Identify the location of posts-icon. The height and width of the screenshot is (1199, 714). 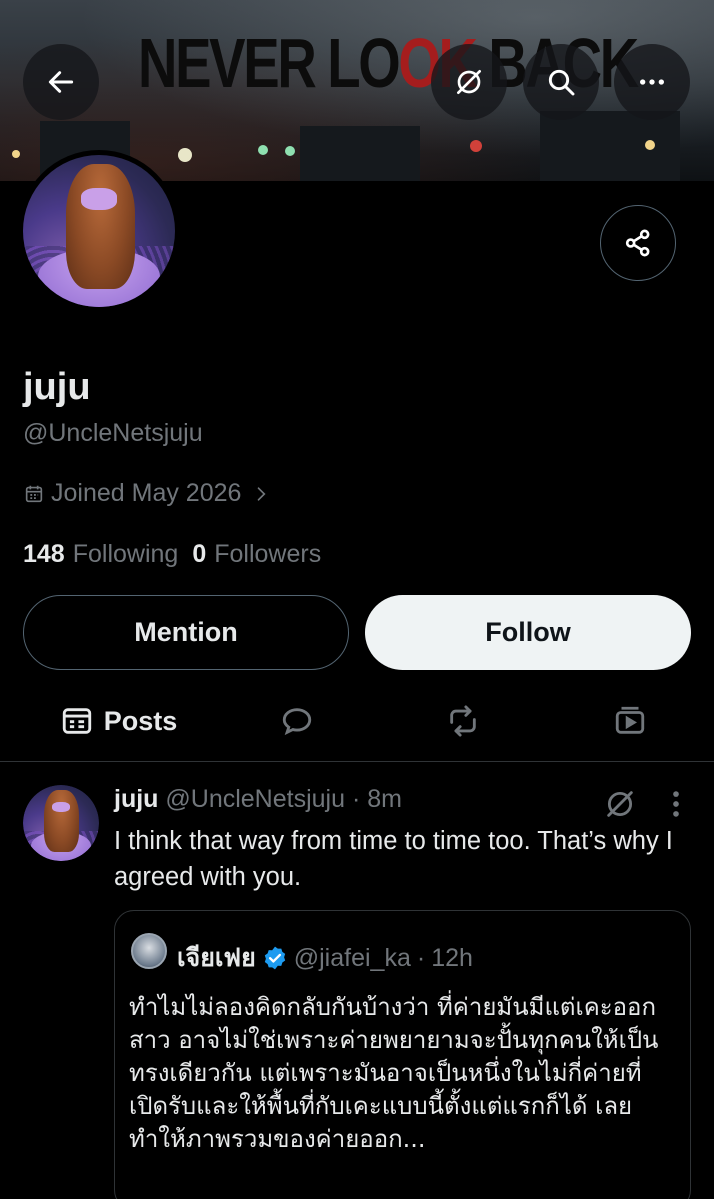
(76, 721).